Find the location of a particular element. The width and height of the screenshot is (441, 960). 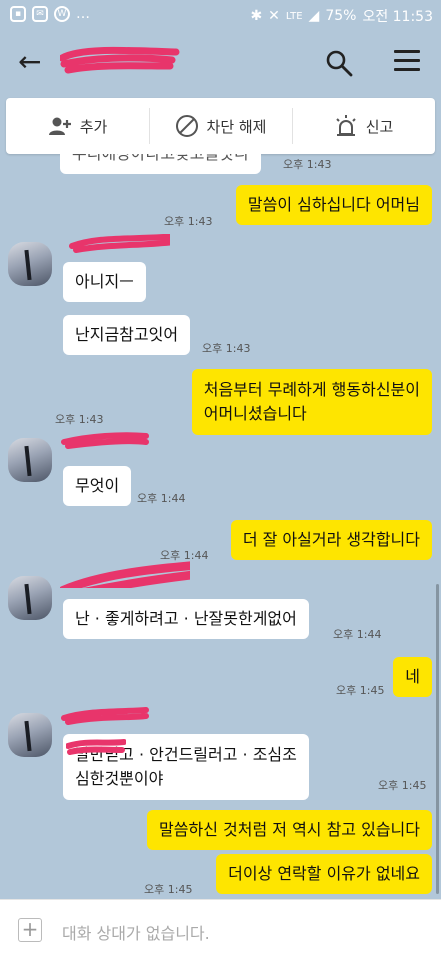

add-friend-button: 추가 is located at coordinates (77, 126).